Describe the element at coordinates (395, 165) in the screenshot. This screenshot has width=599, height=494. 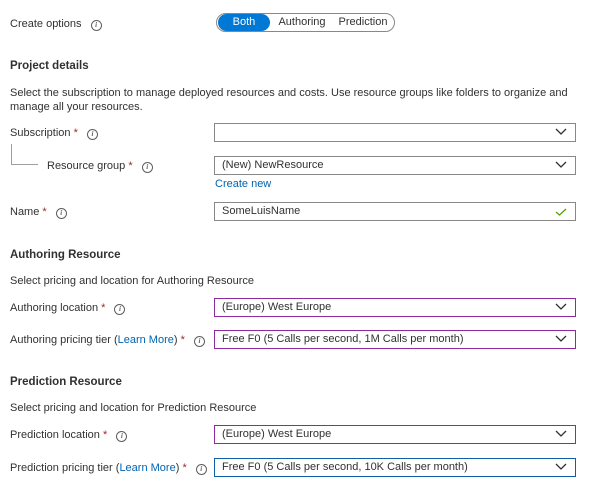
I see `resource-group-dropdown: (New) NewResource` at that location.